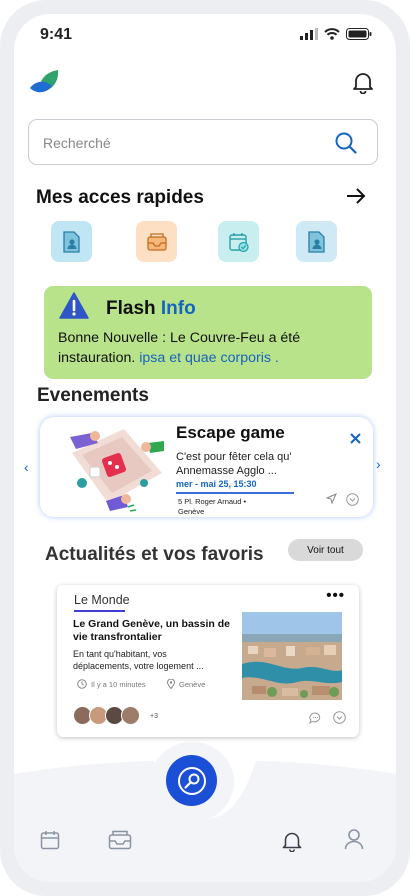 Image resolution: width=410 pixels, height=896 pixels. What do you see at coordinates (355, 438) in the screenshot?
I see `close-icon` at bounding box center [355, 438].